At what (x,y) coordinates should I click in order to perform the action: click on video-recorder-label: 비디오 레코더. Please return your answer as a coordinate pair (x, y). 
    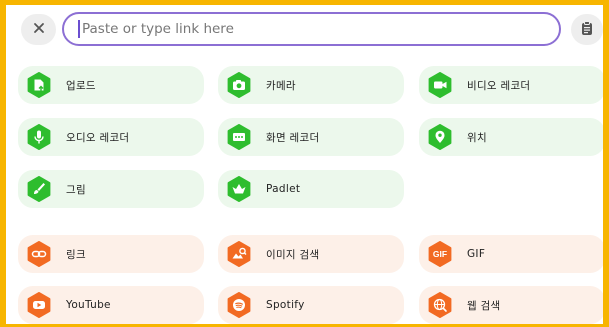
    Looking at the image, I should click on (499, 85).